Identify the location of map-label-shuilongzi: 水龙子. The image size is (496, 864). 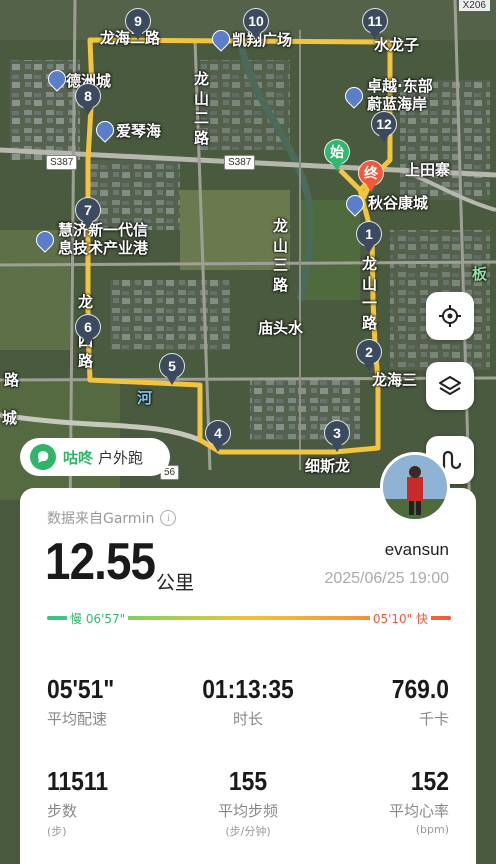
(397, 45).